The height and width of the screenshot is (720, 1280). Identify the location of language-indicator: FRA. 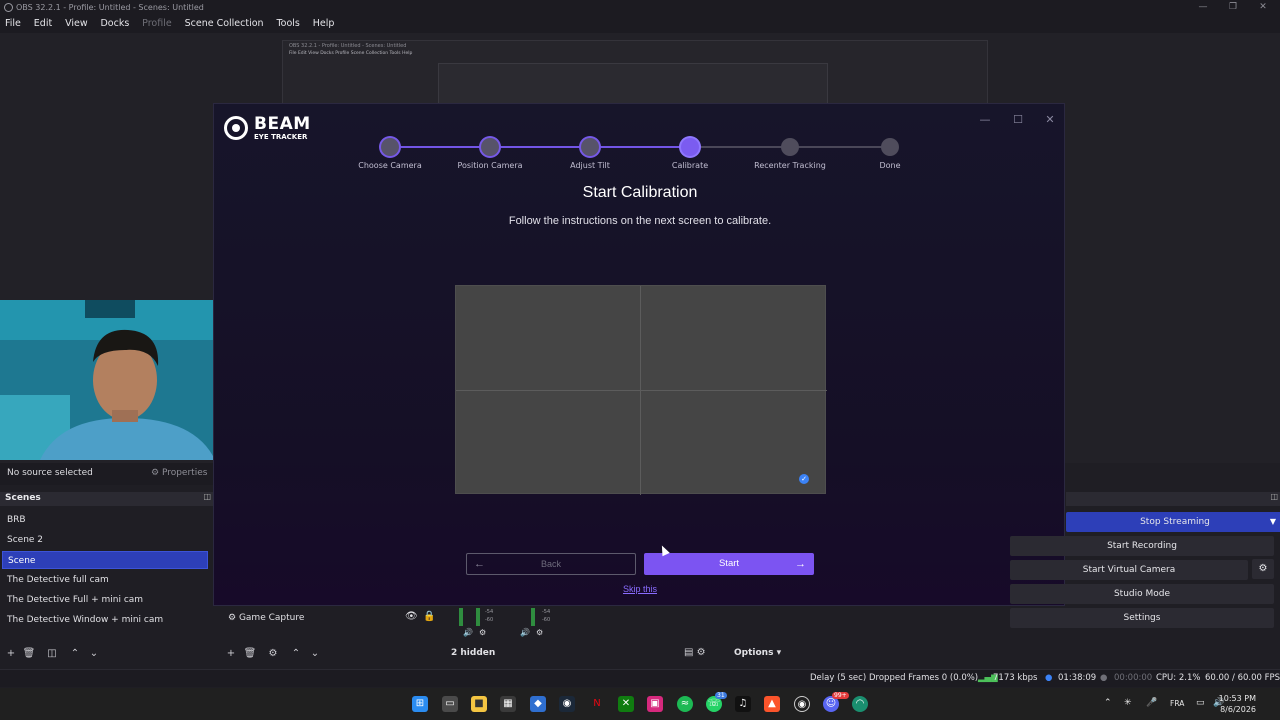
(1177, 703).